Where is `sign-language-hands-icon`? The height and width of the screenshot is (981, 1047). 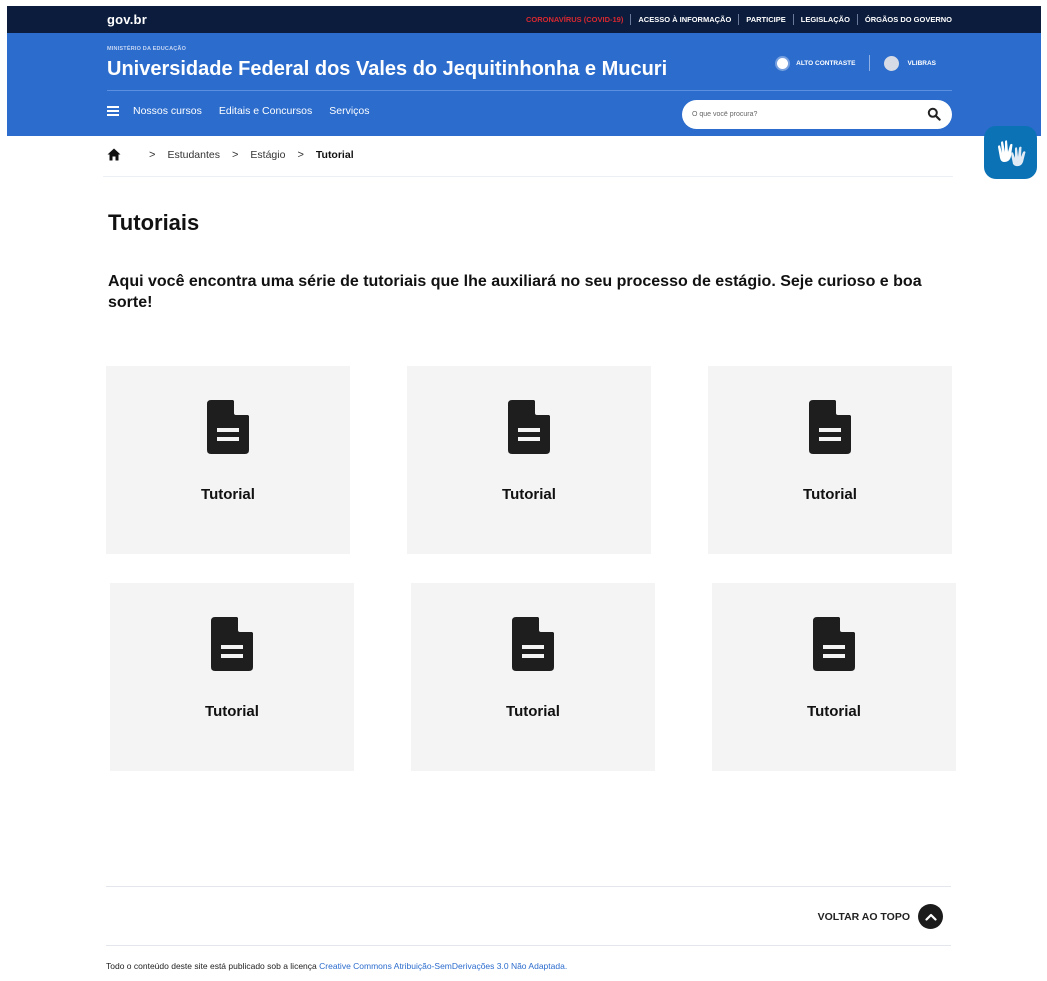 sign-language-hands-icon is located at coordinates (1011, 152).